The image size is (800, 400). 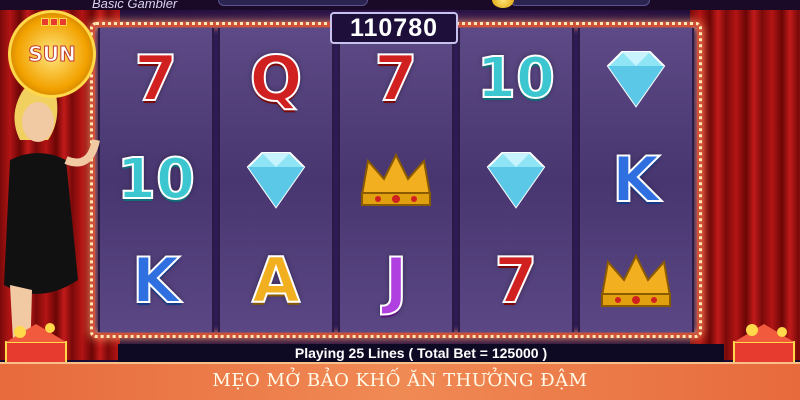 I want to click on sun-logo: SUN, so click(x=52, y=54).